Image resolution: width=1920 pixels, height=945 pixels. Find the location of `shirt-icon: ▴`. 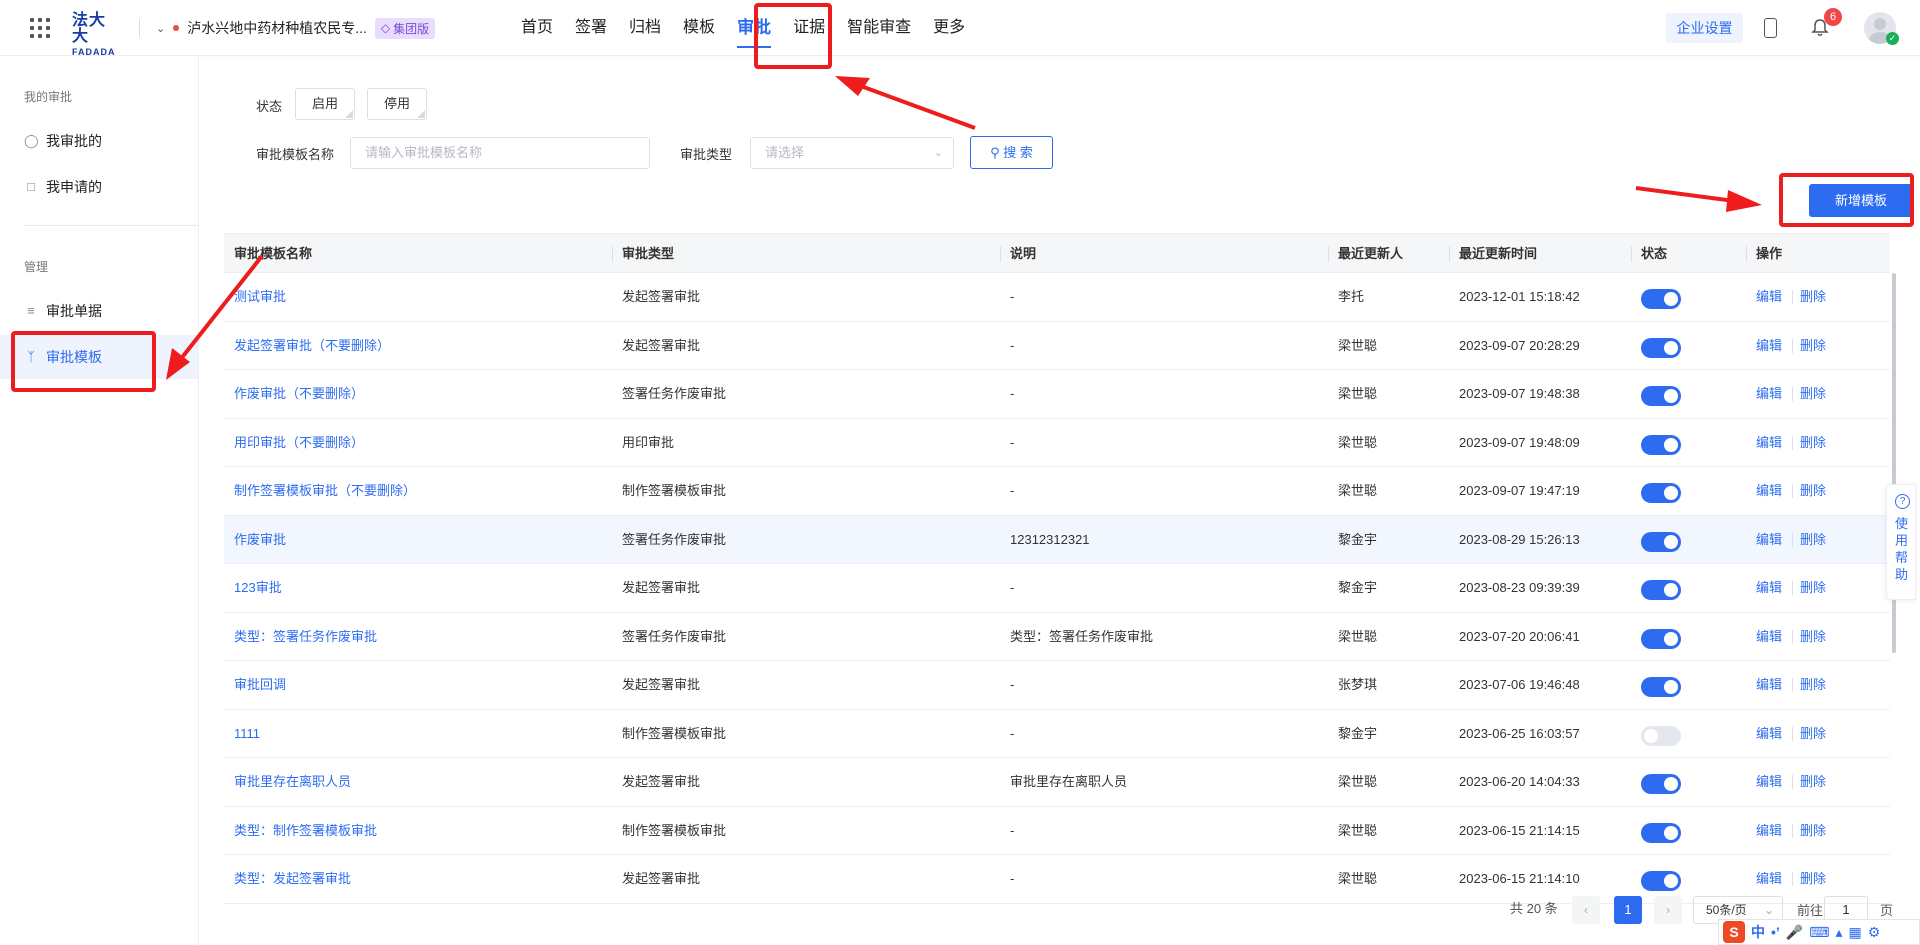

shirt-icon: ▴ is located at coordinates (1838, 932).